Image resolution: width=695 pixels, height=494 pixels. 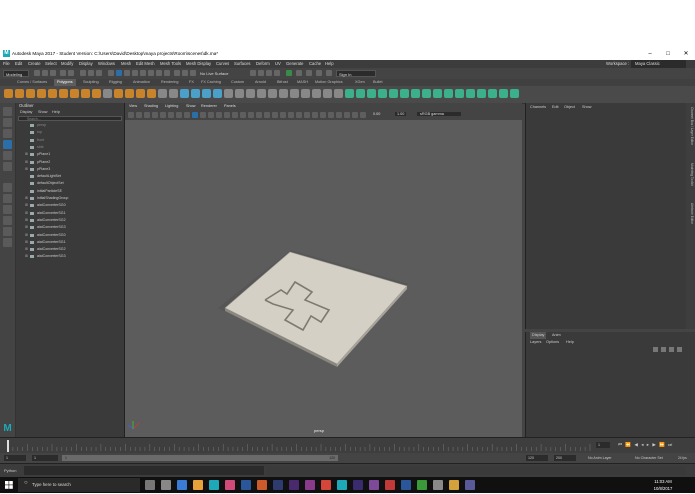 I want to click on exposure-value: 0.00, so click(x=376, y=114).